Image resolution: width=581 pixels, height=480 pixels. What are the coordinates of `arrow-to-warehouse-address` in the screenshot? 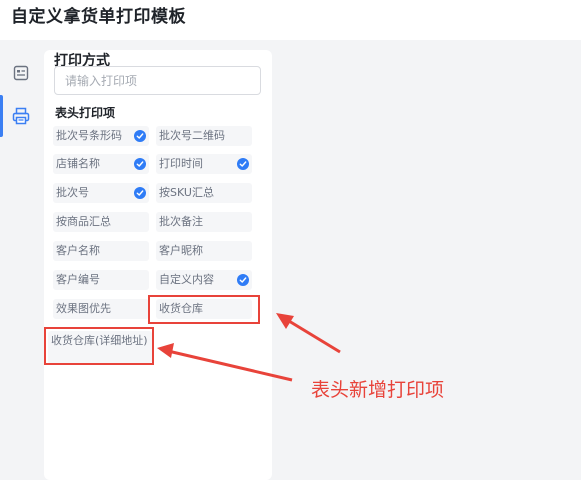 It's located at (225, 362).